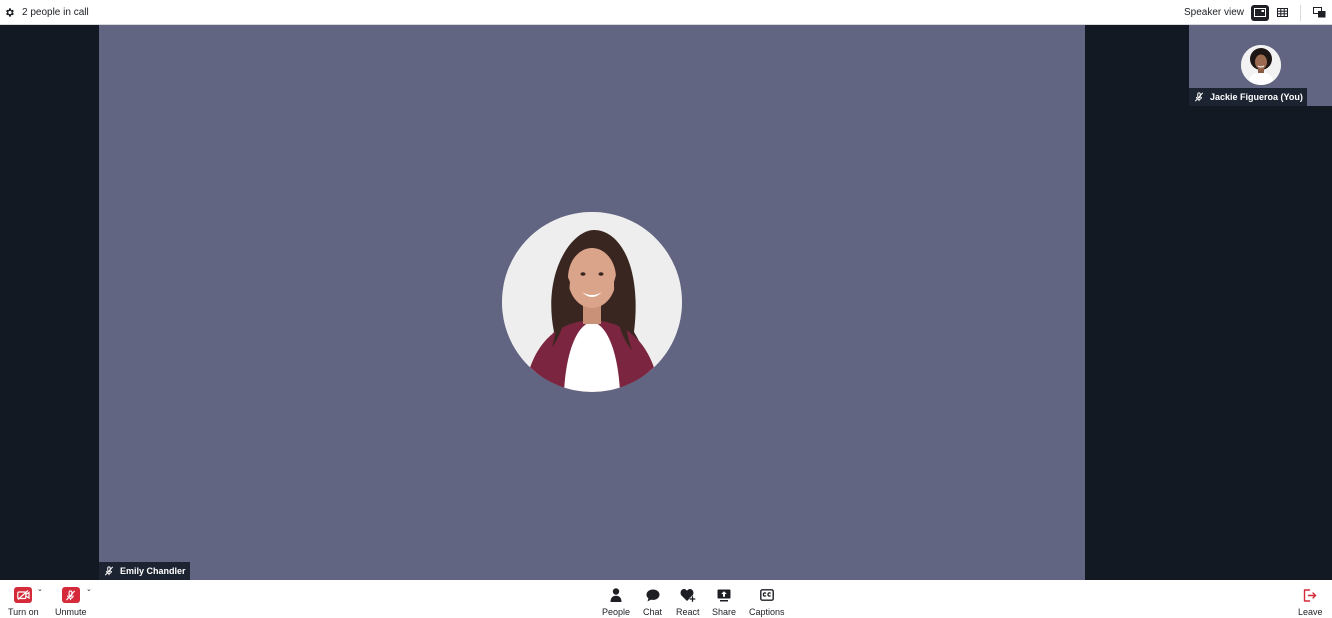 This screenshot has width=1332, height=618. I want to click on screen-share-icon, so click(724, 595).